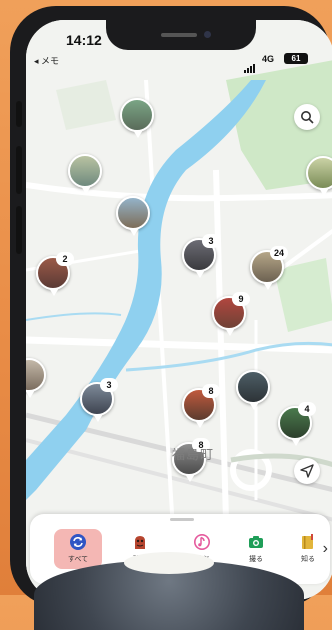  I want to click on pin-24: 24, so click(269, 268).